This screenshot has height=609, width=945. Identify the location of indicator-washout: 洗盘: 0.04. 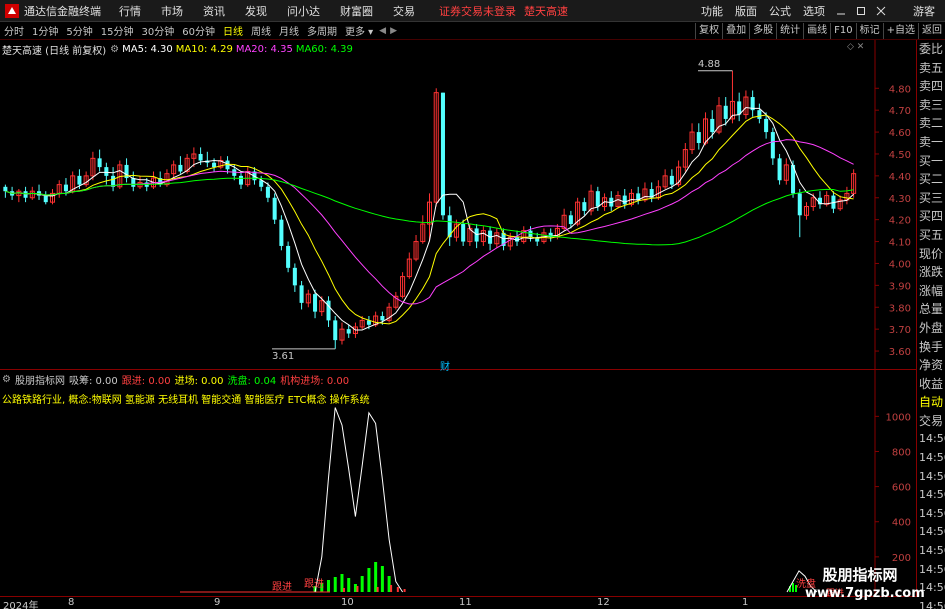
(252, 381).